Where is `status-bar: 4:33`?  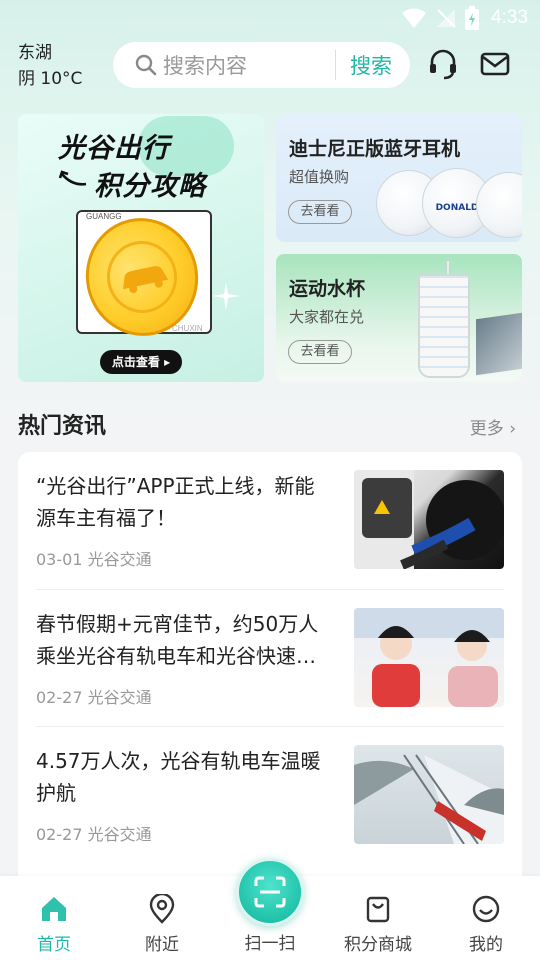 status-bar: 4:33 is located at coordinates (270, 18).